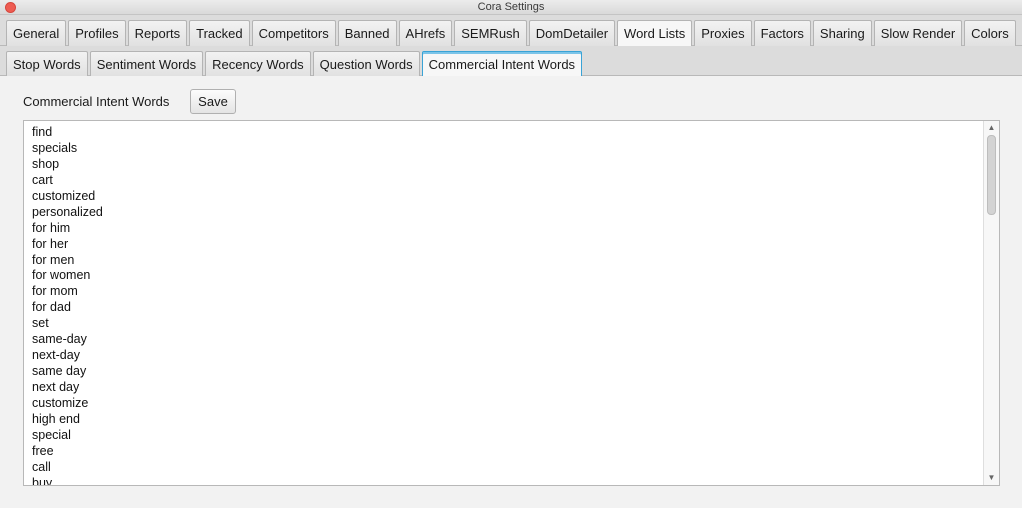 This screenshot has width=1022, height=508. What do you see at coordinates (59, 371) in the screenshot?
I see `word-line: same day` at bounding box center [59, 371].